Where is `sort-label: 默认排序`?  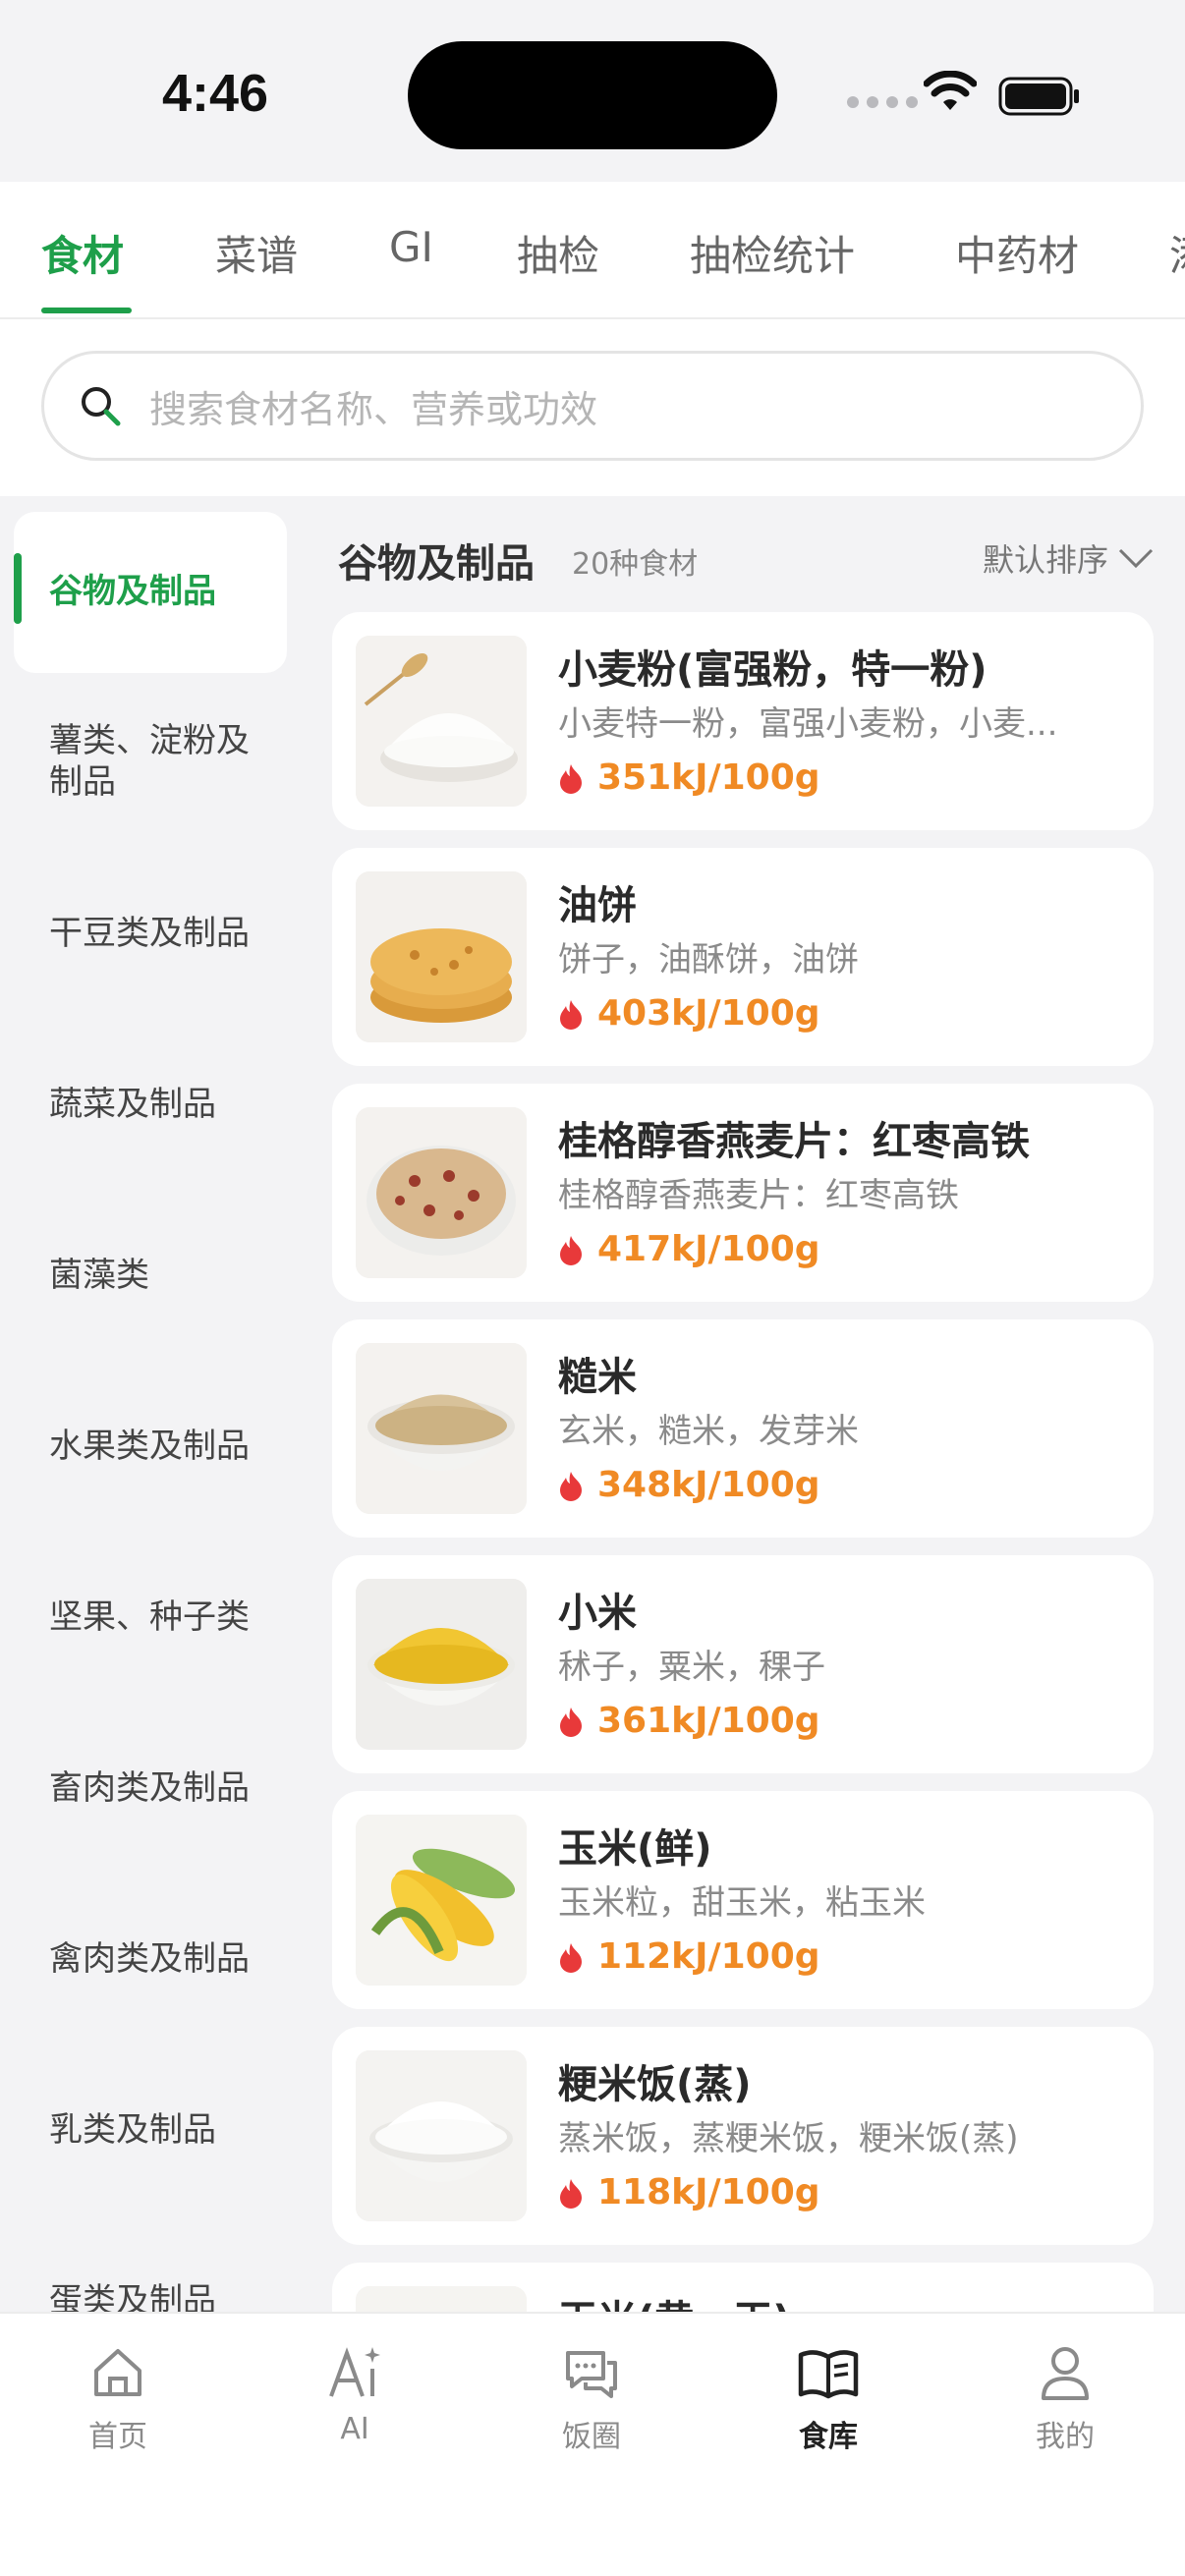
sort-label: 默认排序 is located at coordinates (1046, 560).